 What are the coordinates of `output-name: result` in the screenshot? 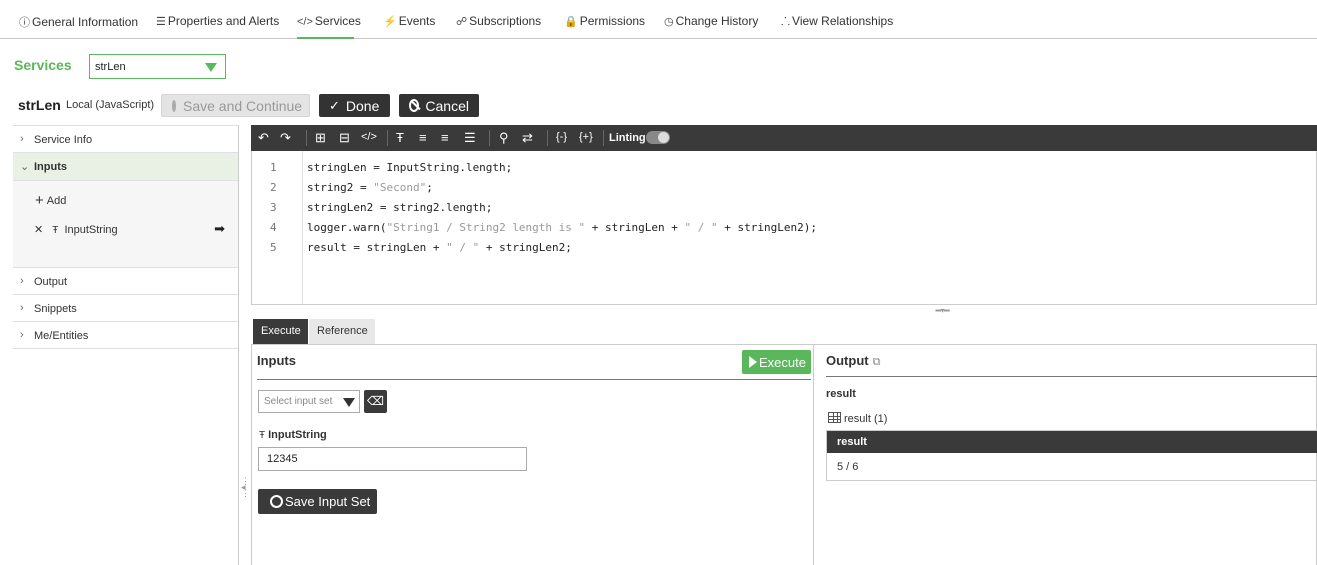 It's located at (841, 394).